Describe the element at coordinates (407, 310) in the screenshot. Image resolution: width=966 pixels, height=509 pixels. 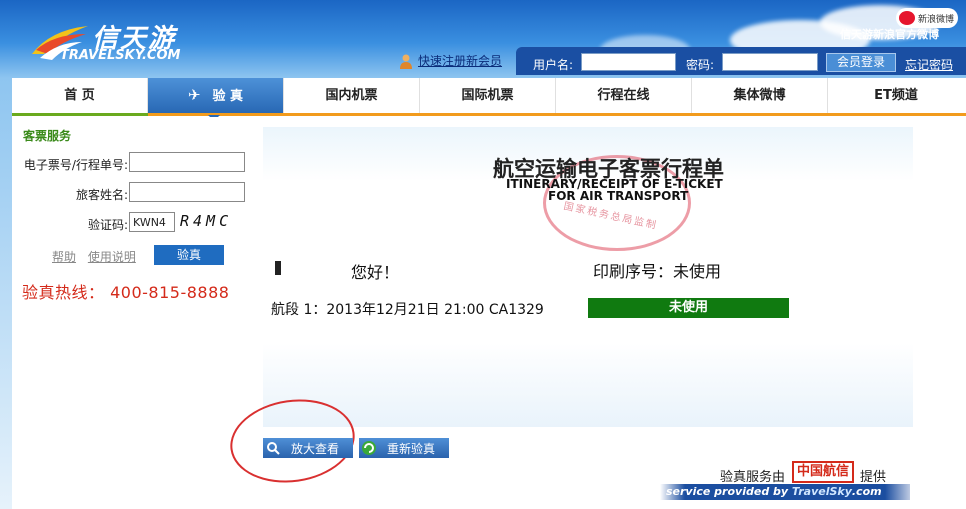
I see `flight-segment: 航段 1：2013年12月21日 21:00 CA1329` at that location.